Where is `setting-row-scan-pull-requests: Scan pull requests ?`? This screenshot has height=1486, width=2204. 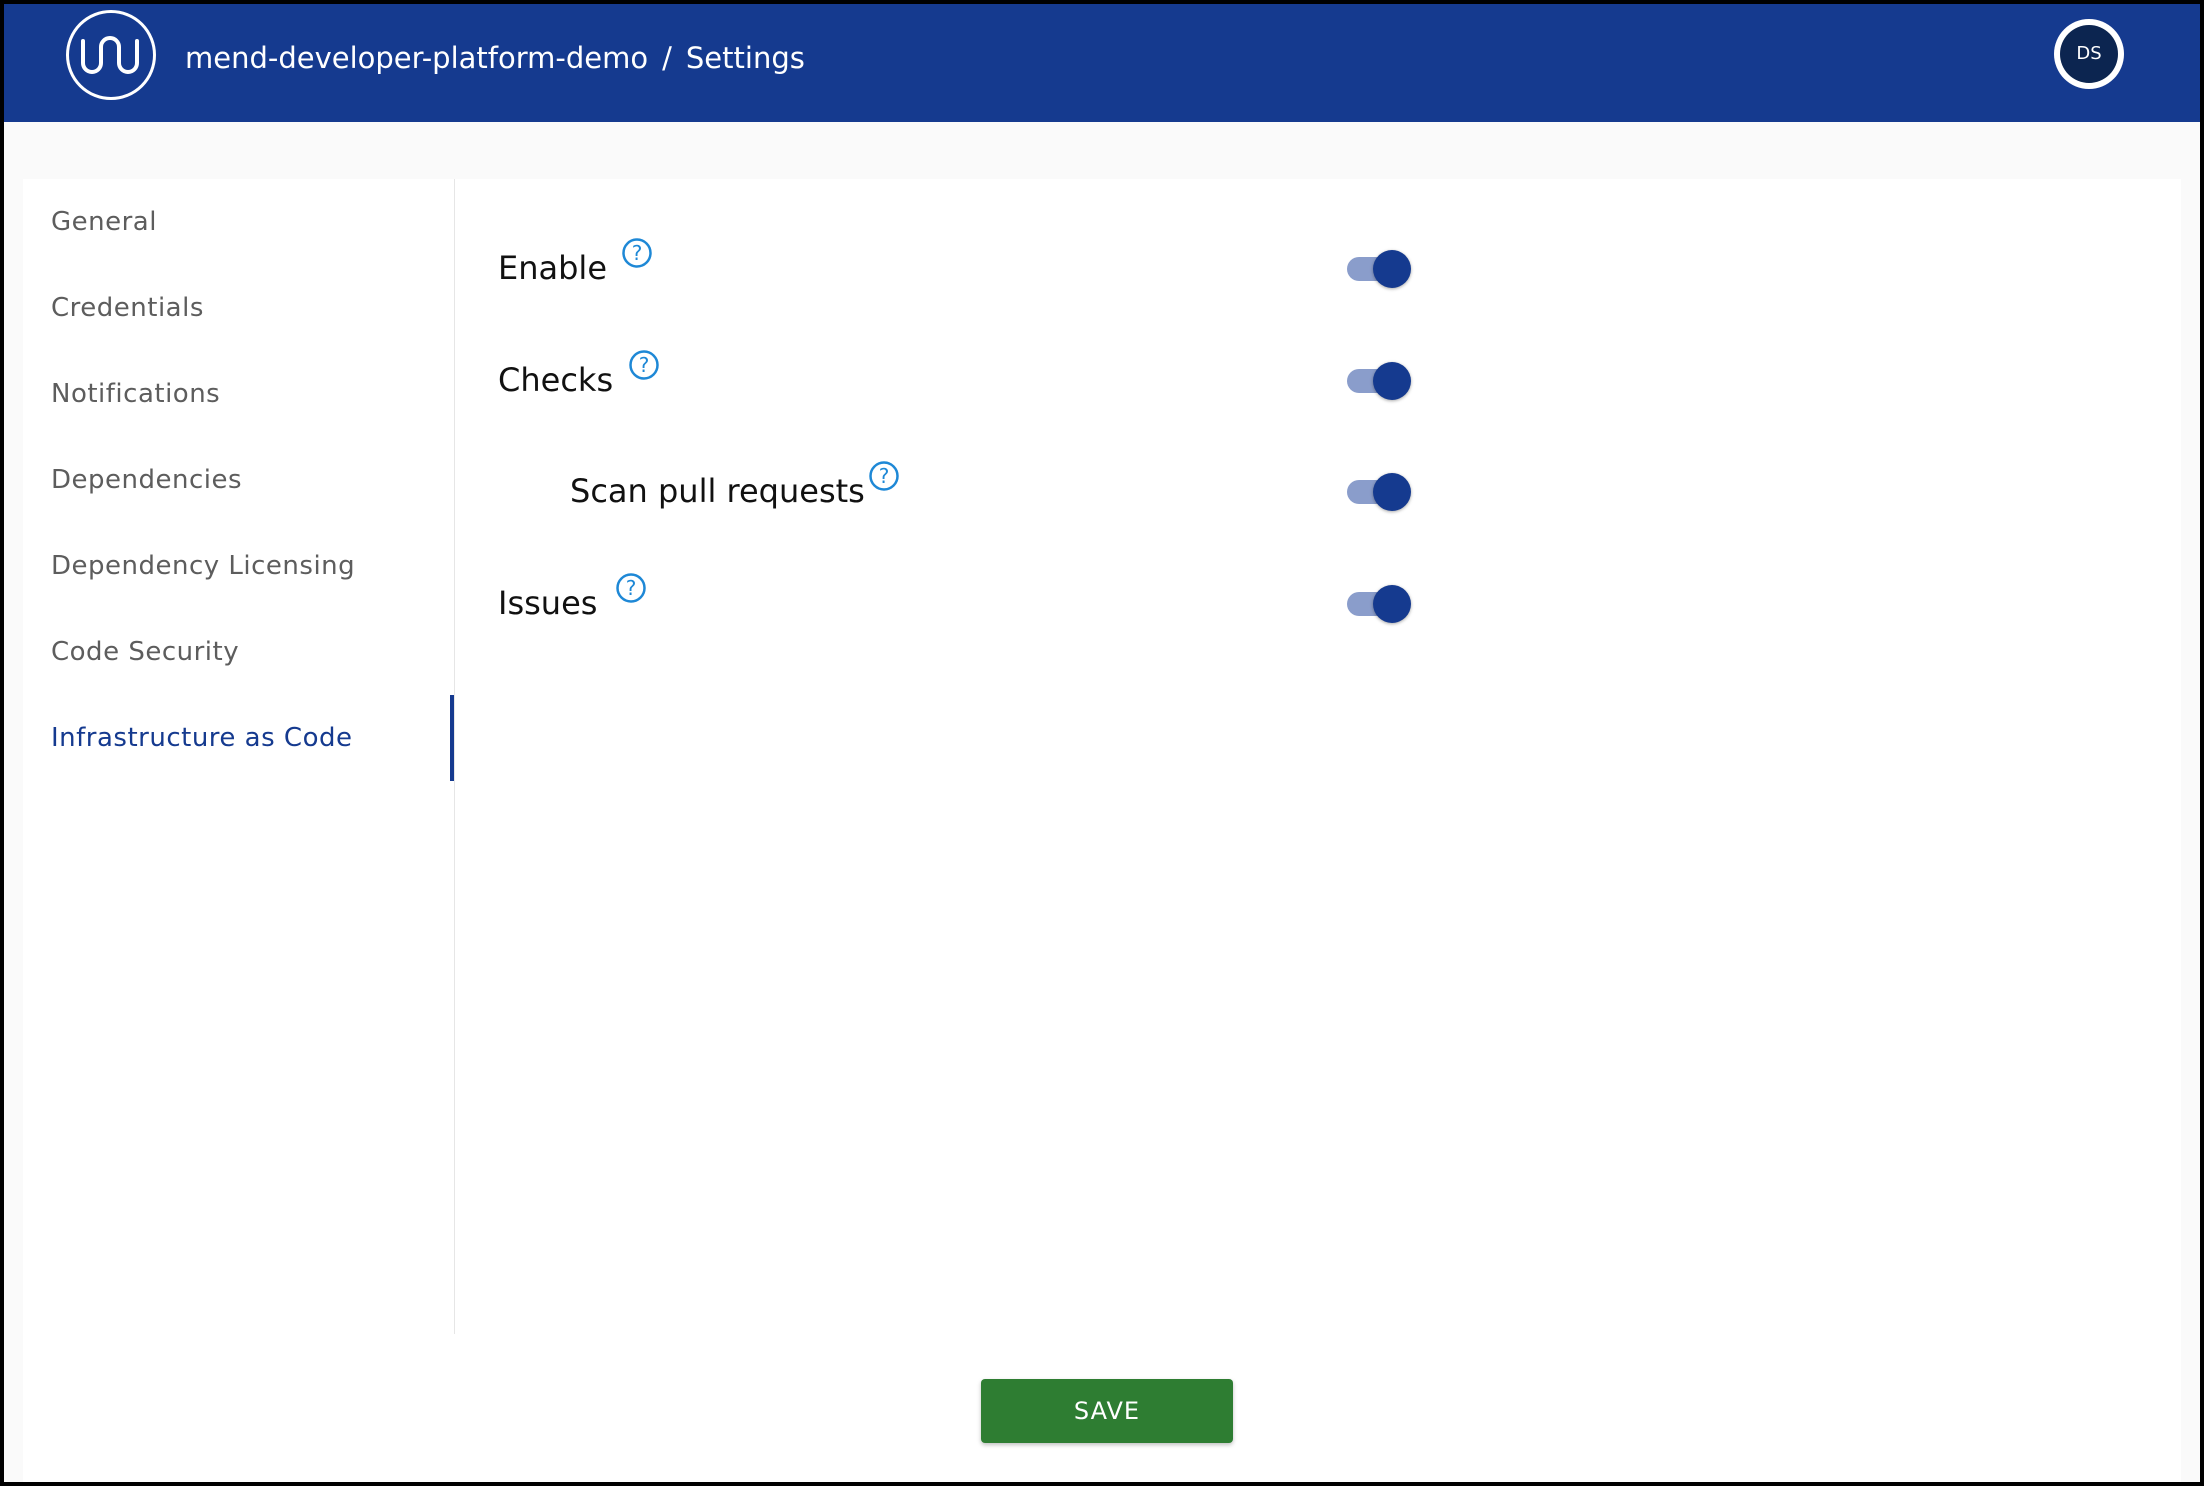 setting-row-scan-pull-requests: Scan pull requests ? is located at coordinates (955, 490).